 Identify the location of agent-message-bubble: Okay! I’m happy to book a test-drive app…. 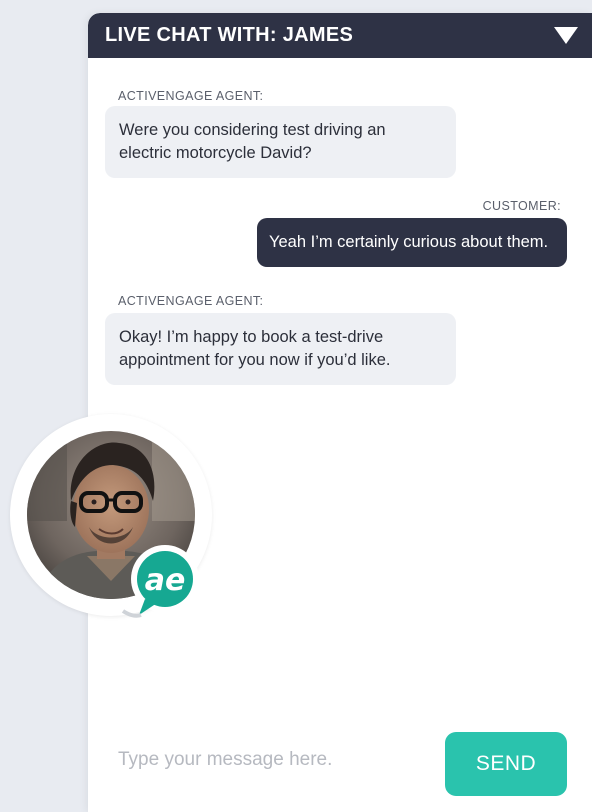
(280, 349).